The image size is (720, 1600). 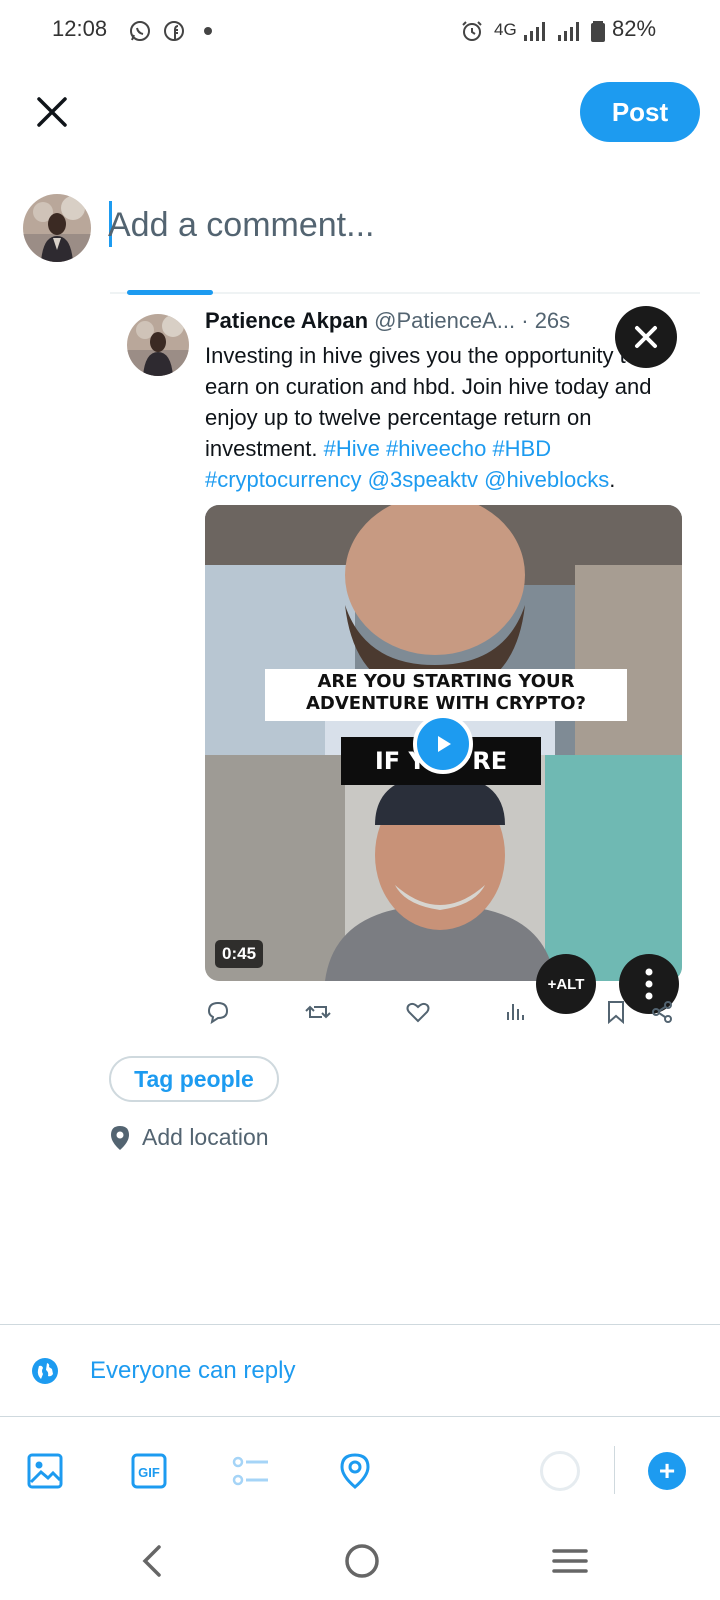 I want to click on remove-quote-button, so click(x=646, y=337).